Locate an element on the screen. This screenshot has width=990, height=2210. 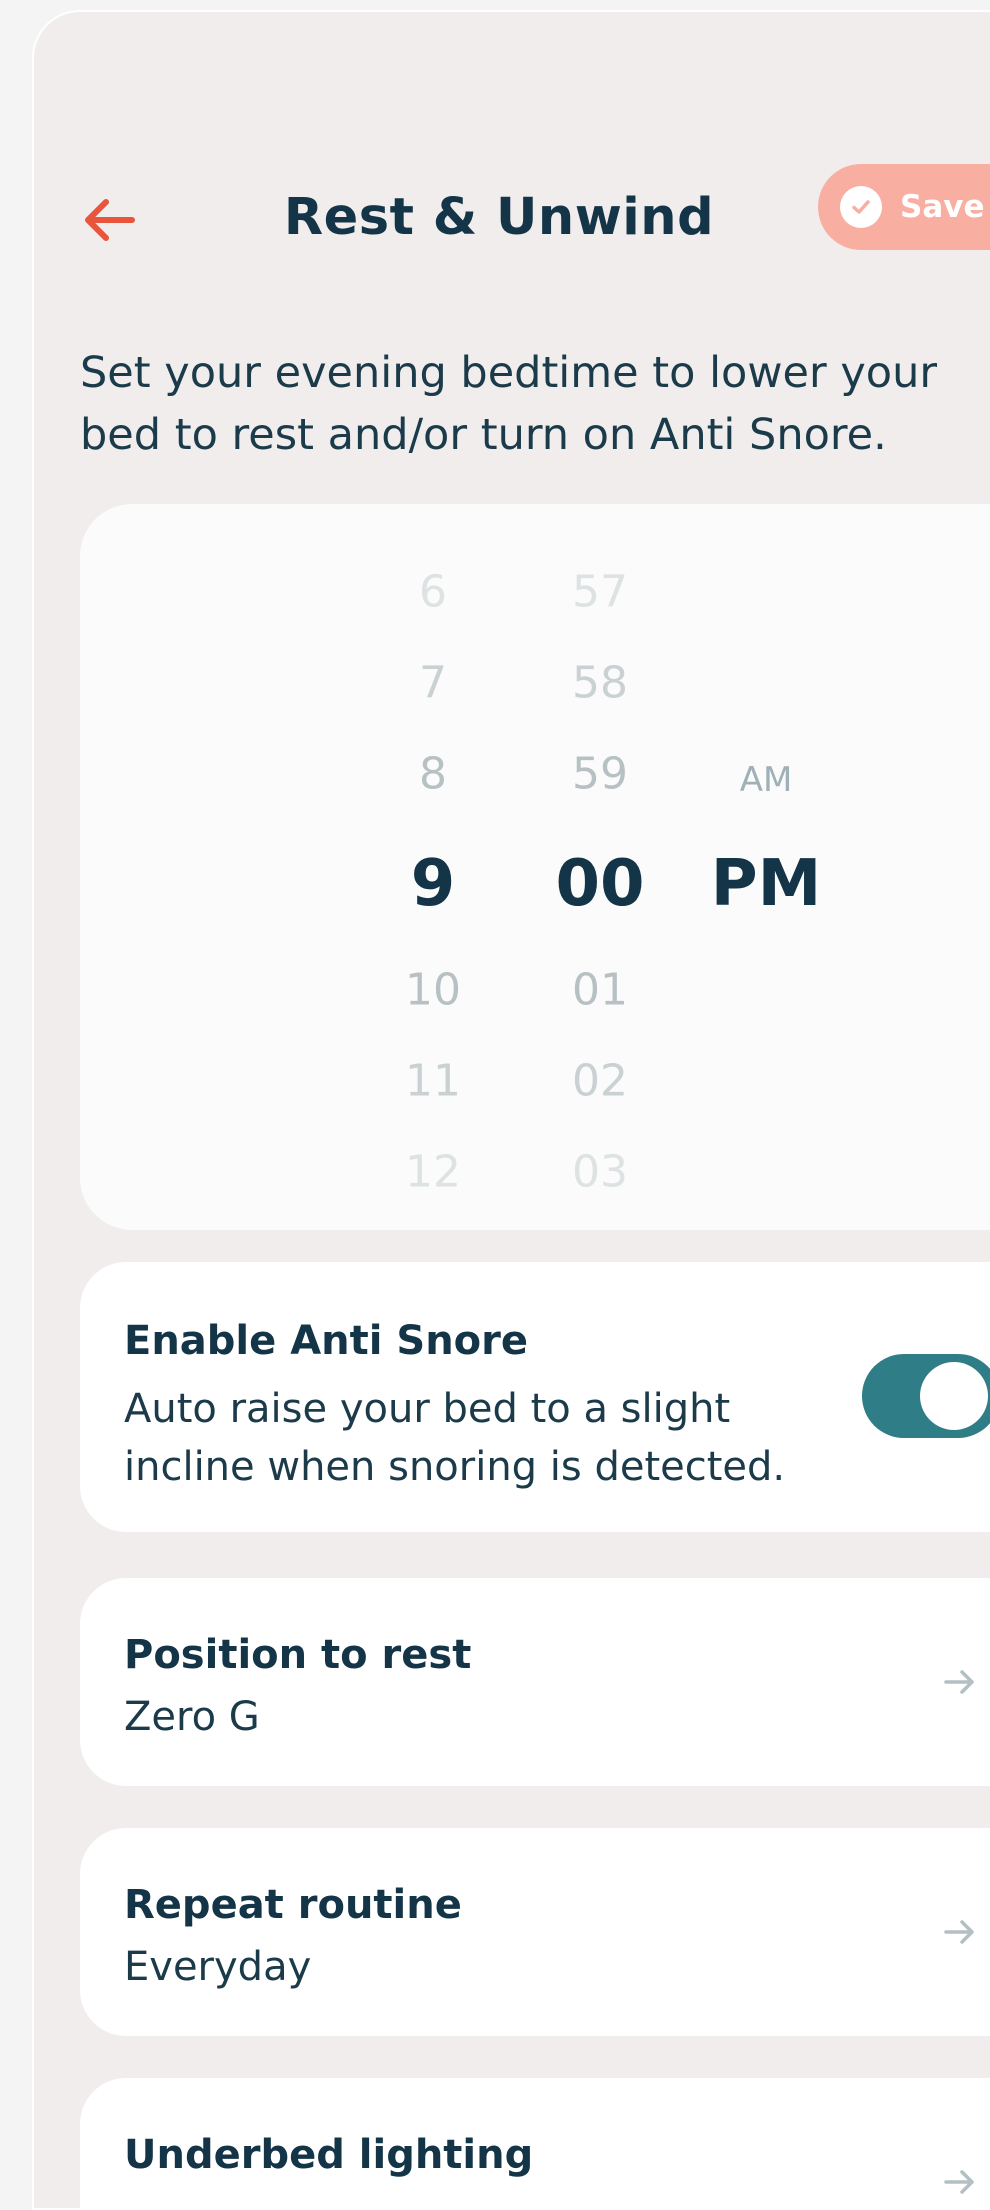
minute-option: 03 is located at coordinates (600, 1172).